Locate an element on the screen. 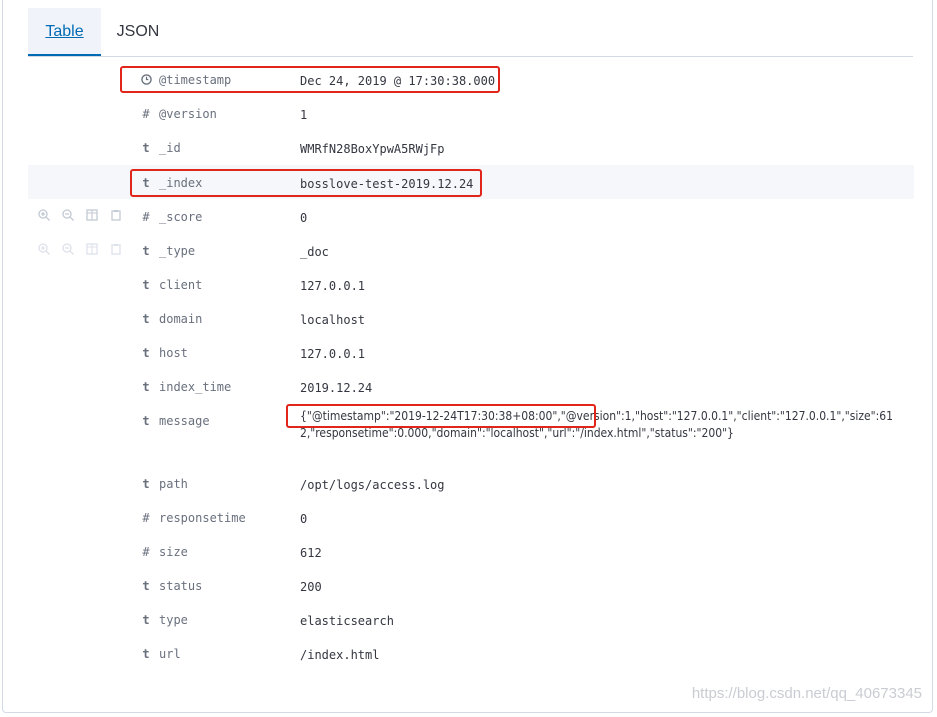 The image size is (937, 717). field-name: client is located at coordinates (181, 285).